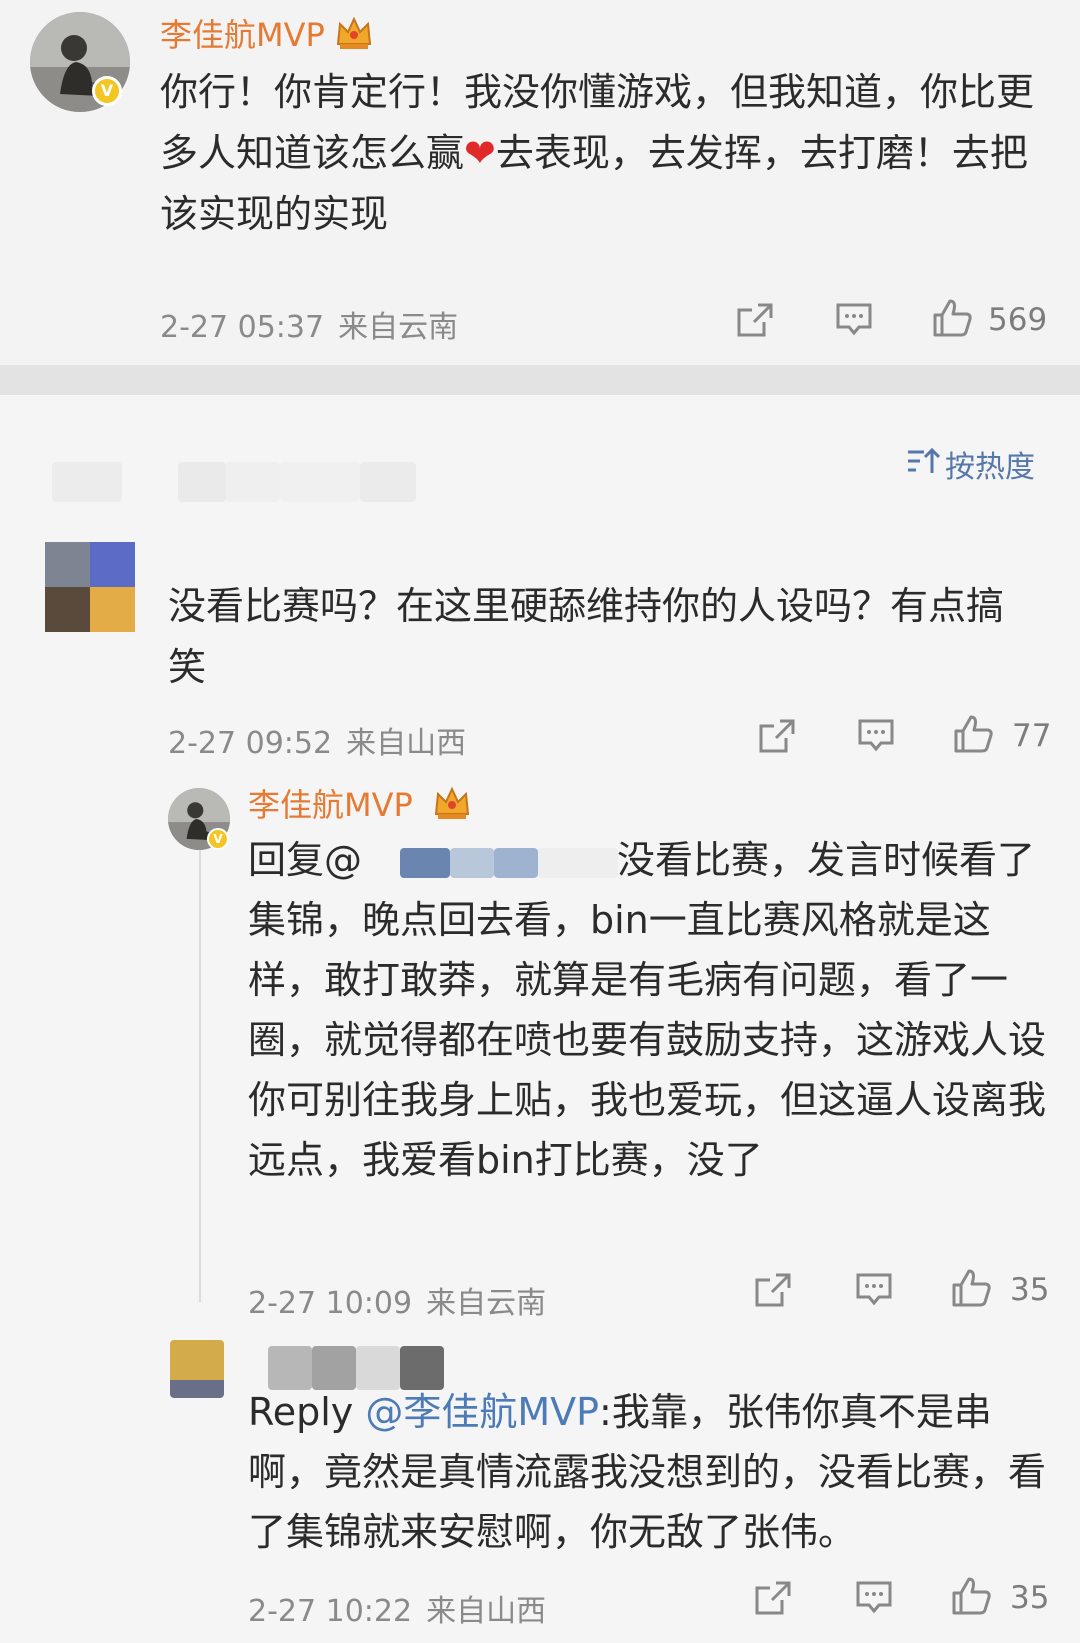  I want to click on section-divider, so click(540, 380).